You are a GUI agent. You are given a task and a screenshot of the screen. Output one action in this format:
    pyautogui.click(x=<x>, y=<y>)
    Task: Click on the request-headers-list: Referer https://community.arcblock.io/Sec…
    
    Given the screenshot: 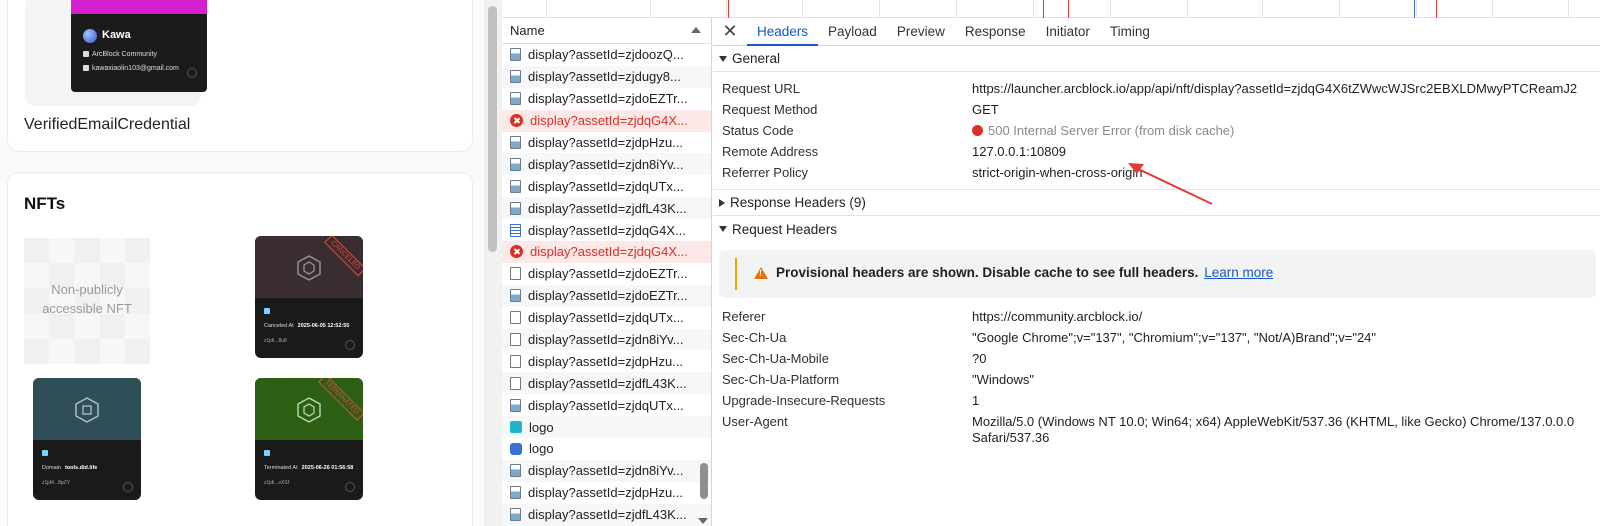 What is the action you would take?
    pyautogui.click(x=1156, y=377)
    